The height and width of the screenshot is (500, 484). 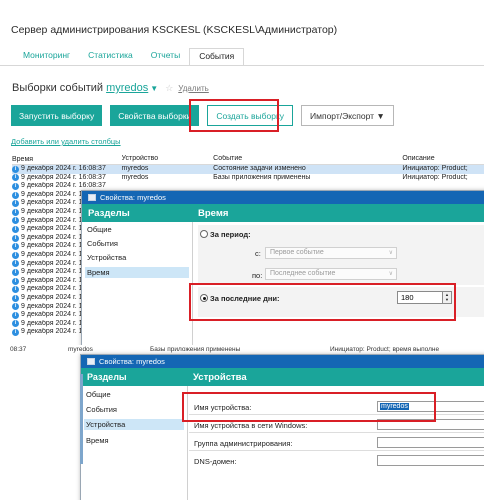 I want to click on run-selection-button: Запустить выборку, so click(x=57, y=115).